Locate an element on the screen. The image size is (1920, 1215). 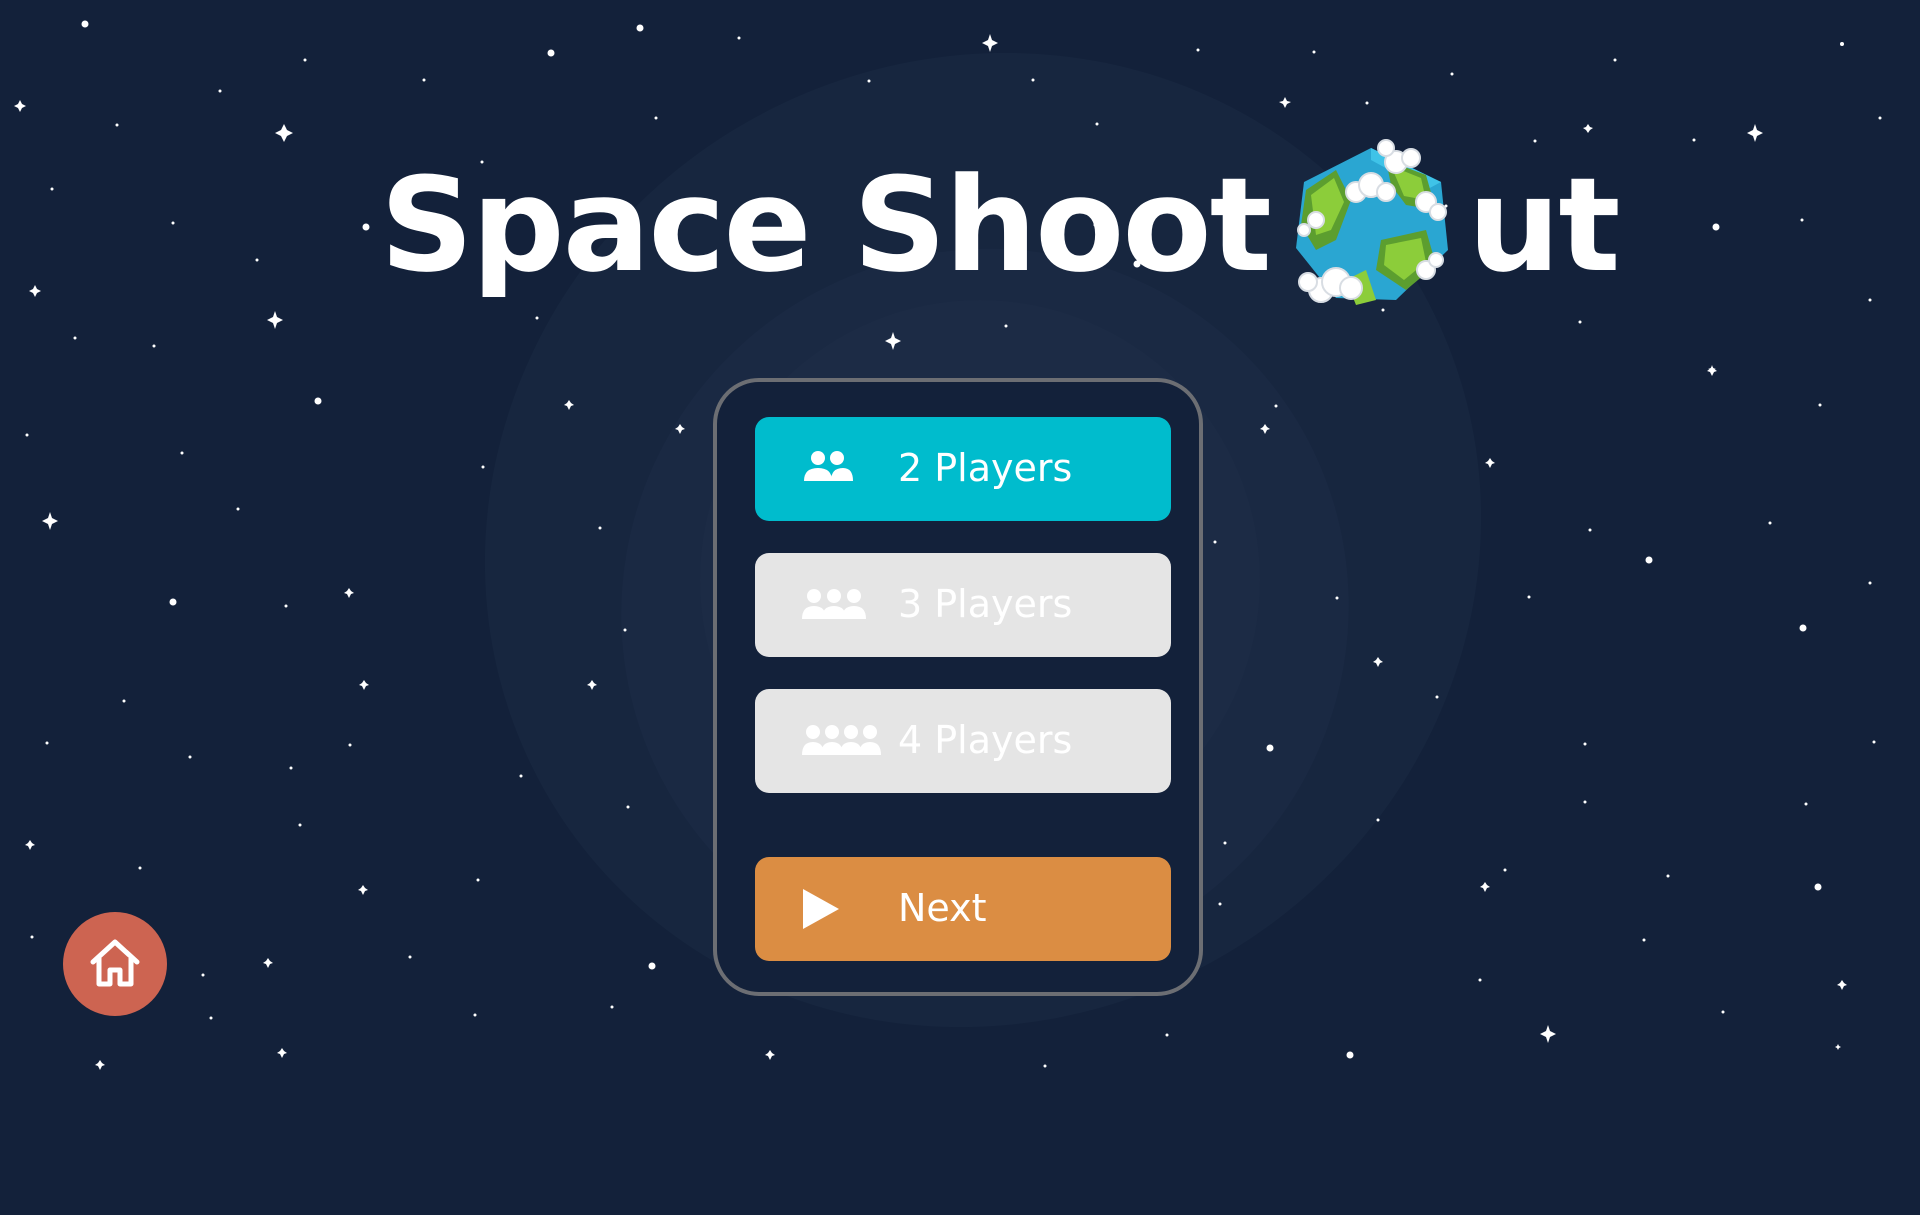
home-button is located at coordinates (115, 964).